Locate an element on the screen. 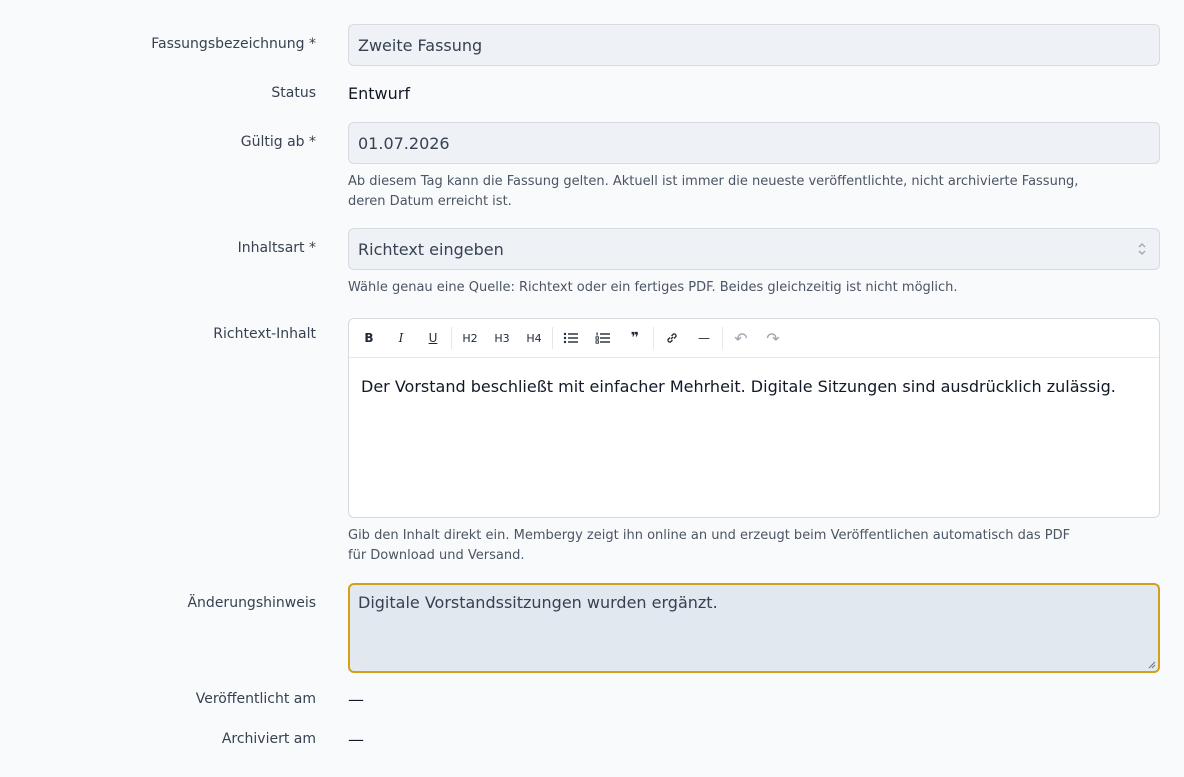  link-button is located at coordinates (672, 338).